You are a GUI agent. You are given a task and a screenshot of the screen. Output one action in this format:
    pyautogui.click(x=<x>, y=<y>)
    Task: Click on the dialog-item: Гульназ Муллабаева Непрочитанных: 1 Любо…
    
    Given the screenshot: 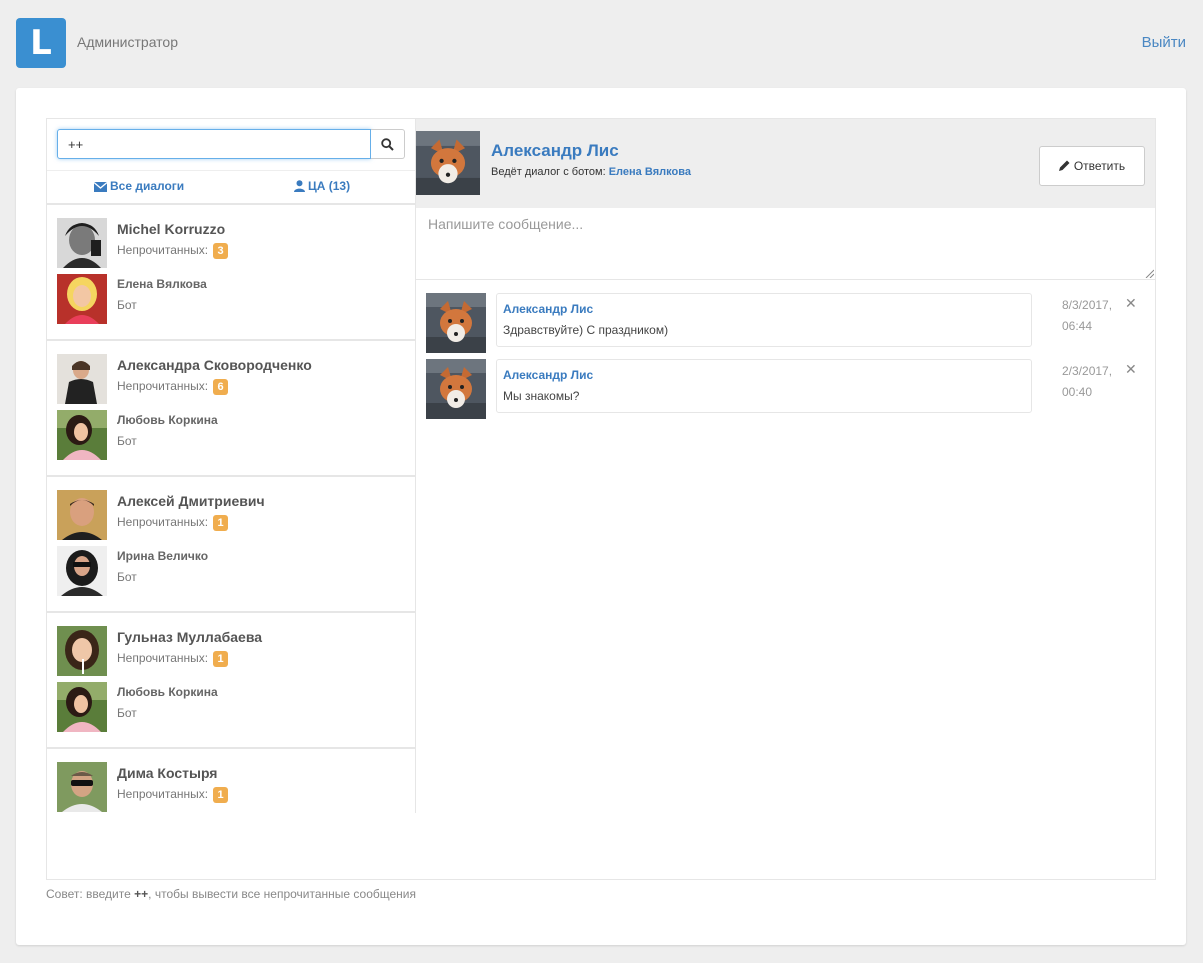 What is the action you would take?
    pyautogui.click(x=231, y=680)
    